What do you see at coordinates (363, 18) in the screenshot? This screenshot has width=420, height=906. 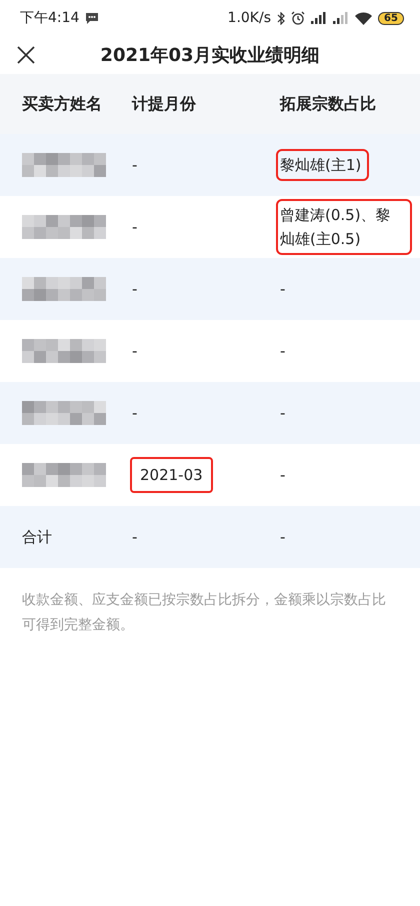 I see `wifi-icon` at bounding box center [363, 18].